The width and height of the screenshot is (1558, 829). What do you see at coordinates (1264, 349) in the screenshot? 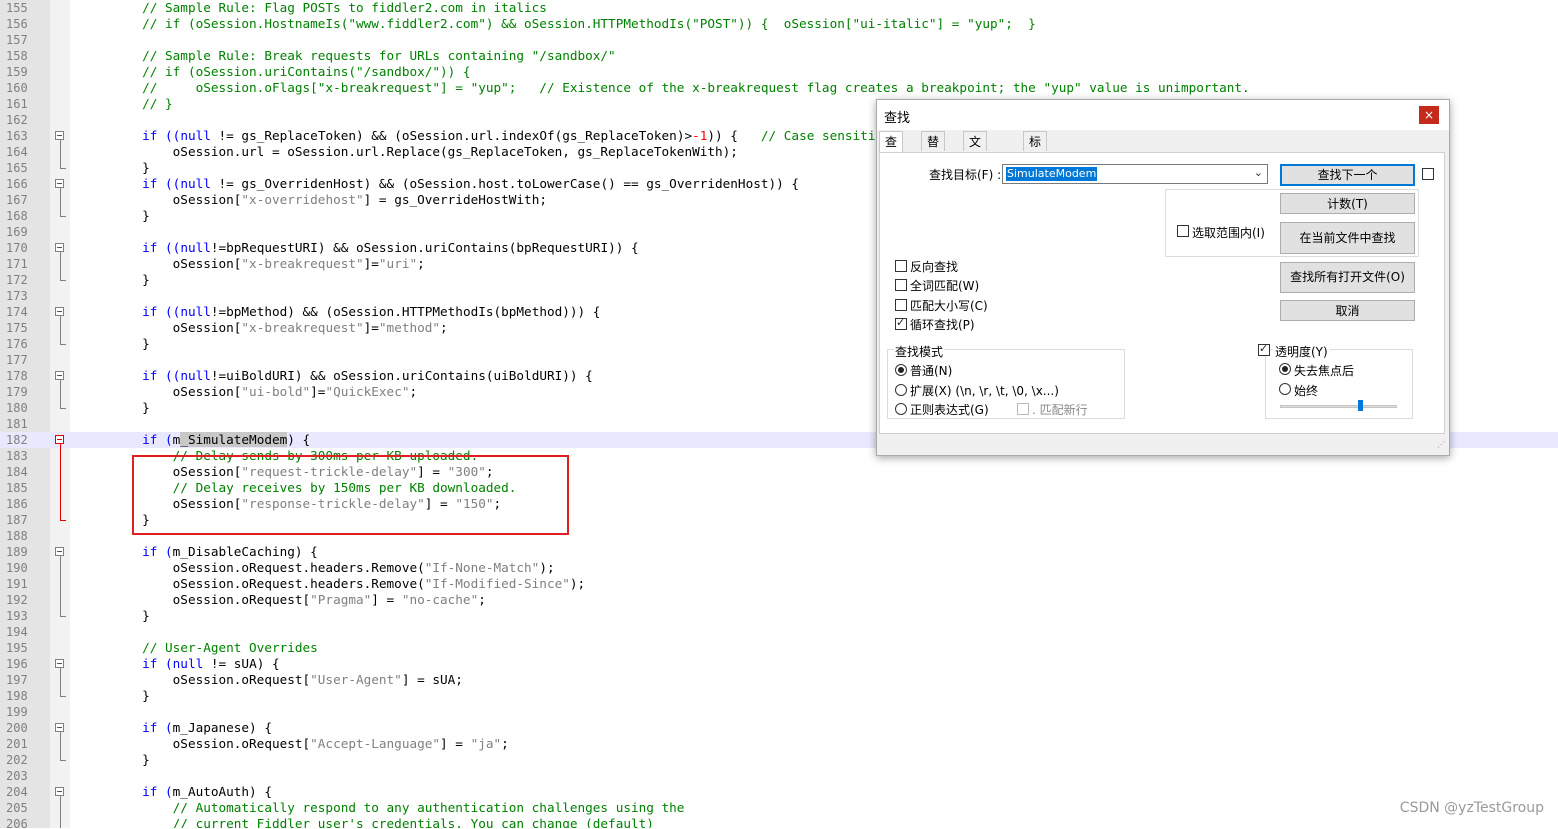
I see `transparency-checkbox` at bounding box center [1264, 349].